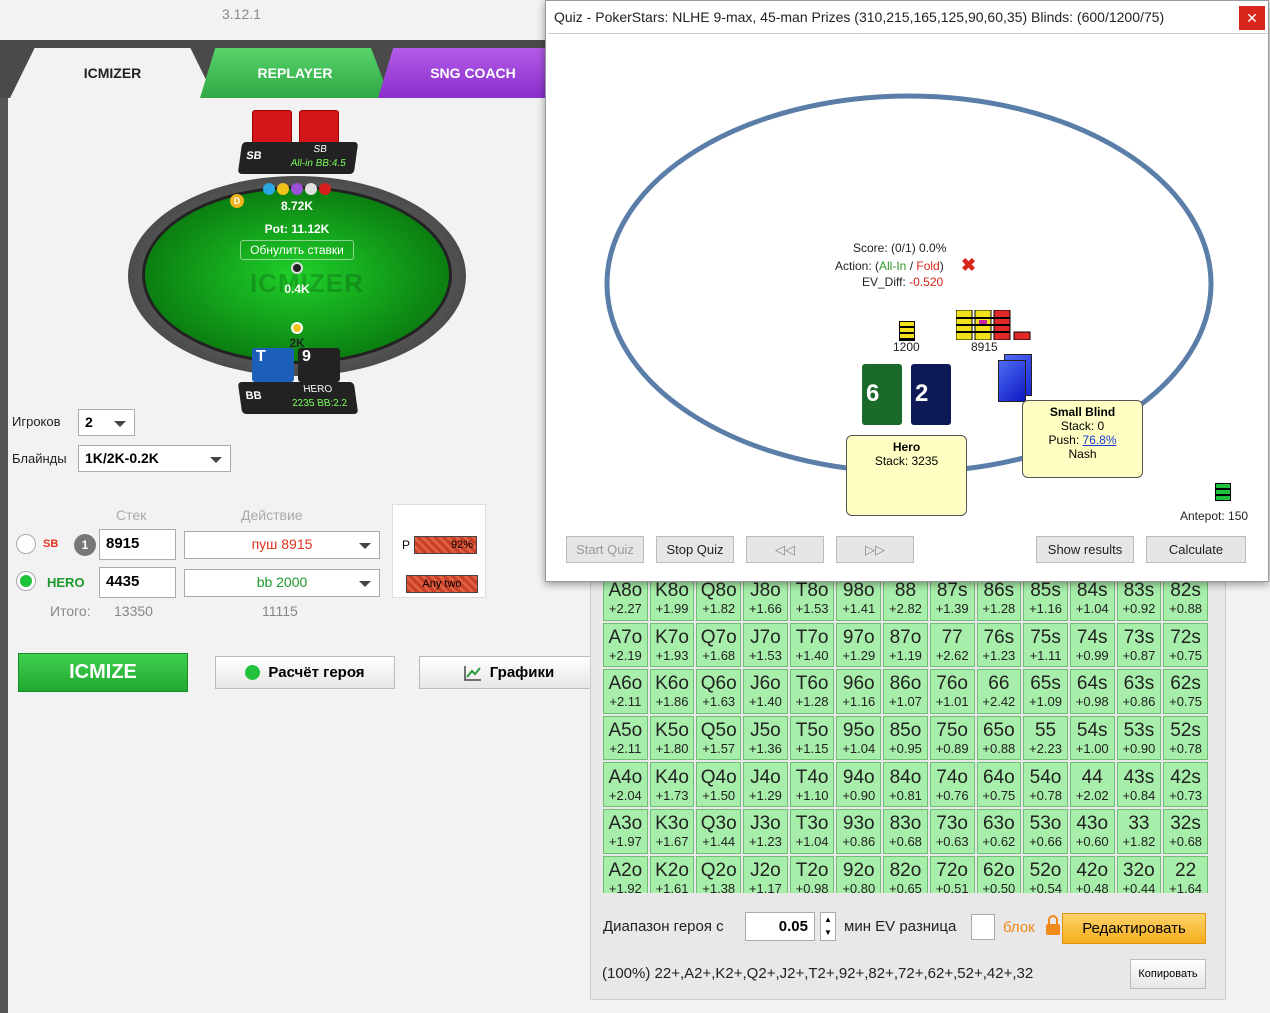 Image resolution: width=1270 pixels, height=1013 pixels. Describe the element at coordinates (952, 598) in the screenshot. I see `hand-cell: 87s +1.39` at that location.